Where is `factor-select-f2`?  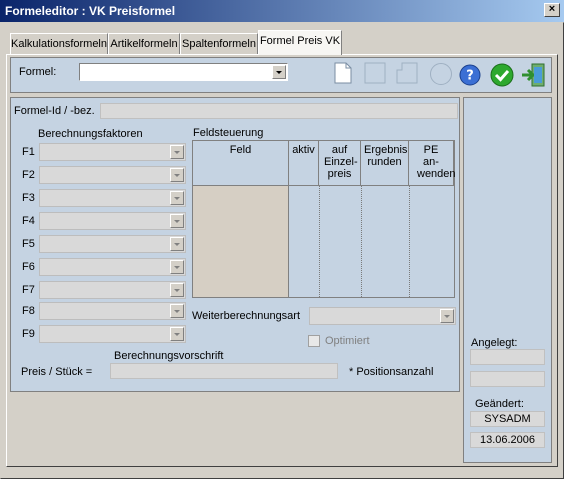 factor-select-f2 is located at coordinates (112, 175).